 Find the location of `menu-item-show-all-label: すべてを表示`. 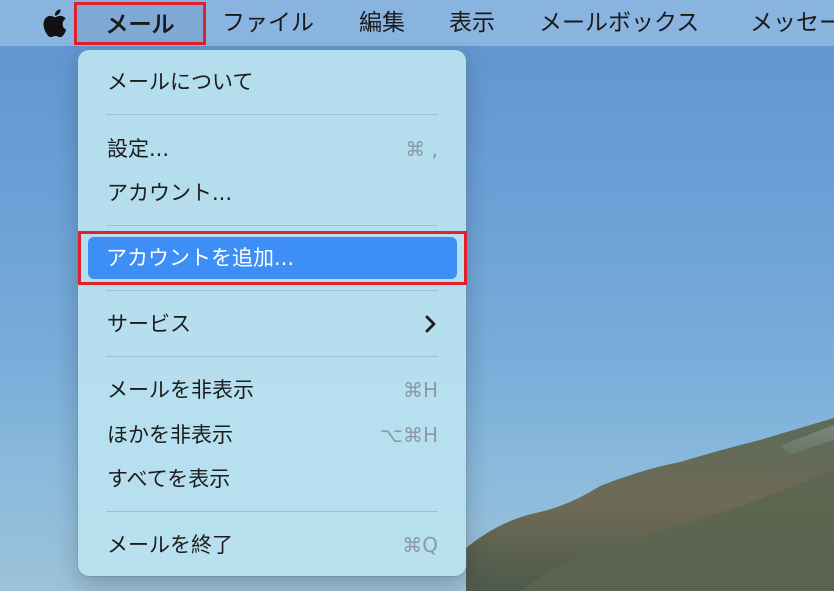

menu-item-show-all-label: すべてを表示 is located at coordinates (169, 479).